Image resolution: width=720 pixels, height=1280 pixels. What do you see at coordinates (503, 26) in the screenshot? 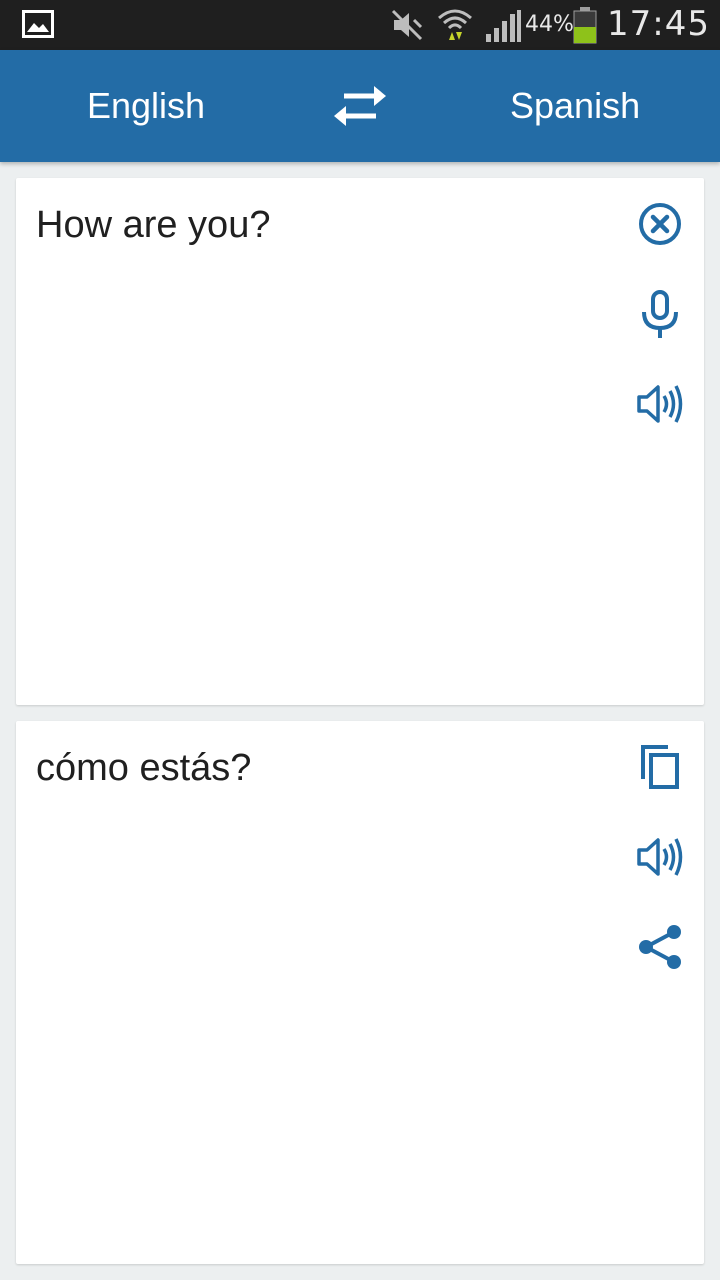
I see `signal-icon` at bounding box center [503, 26].